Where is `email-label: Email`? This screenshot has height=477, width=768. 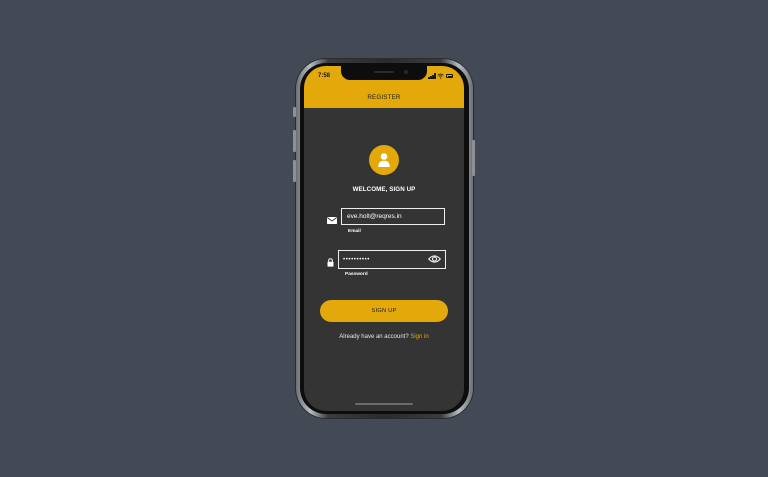
email-label: Email is located at coordinates (354, 231).